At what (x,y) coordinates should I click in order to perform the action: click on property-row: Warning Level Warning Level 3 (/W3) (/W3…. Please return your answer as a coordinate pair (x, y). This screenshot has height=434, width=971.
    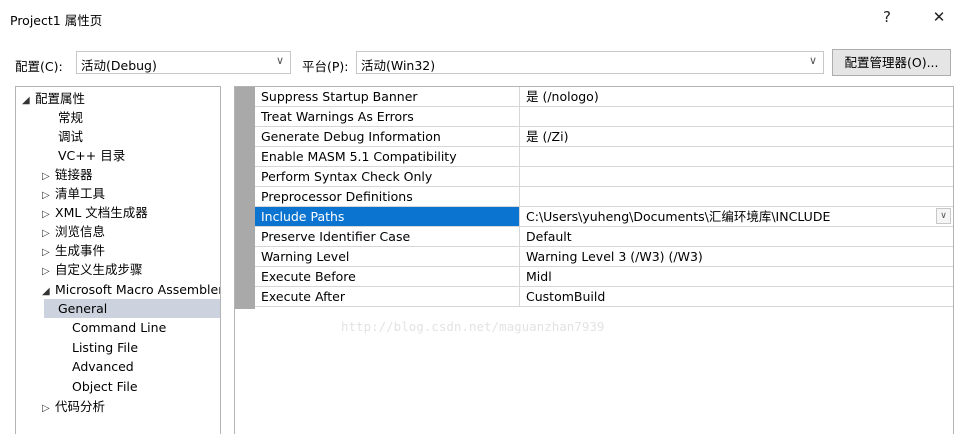
    Looking at the image, I should click on (604, 257).